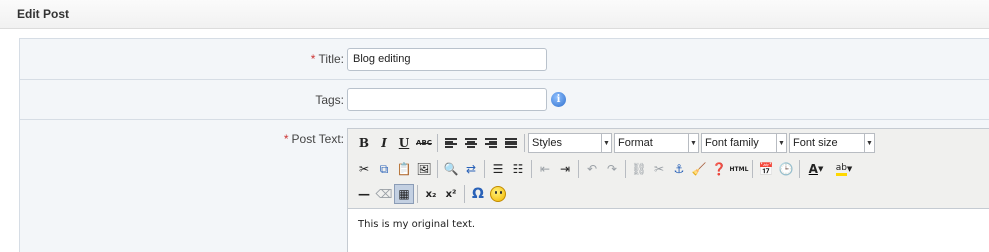 This screenshot has height=252, width=989. I want to click on styles-value: Styles, so click(547, 143).